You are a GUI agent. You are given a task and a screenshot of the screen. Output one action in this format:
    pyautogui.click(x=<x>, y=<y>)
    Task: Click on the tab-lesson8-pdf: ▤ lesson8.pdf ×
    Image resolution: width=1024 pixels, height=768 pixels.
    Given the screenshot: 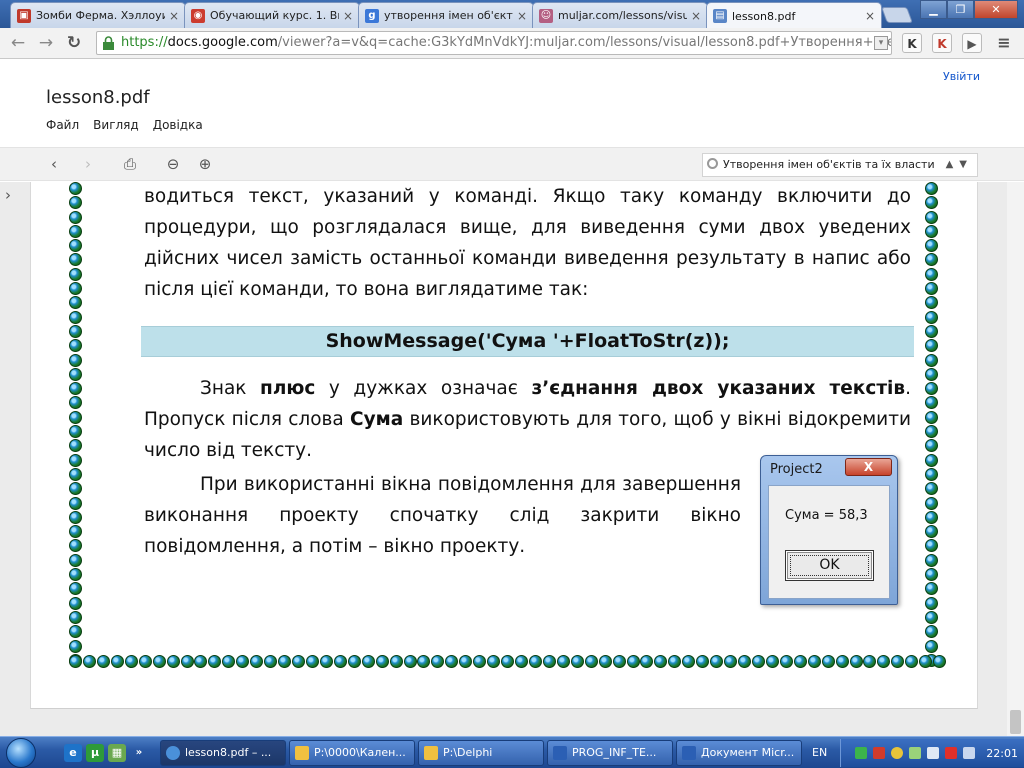 What is the action you would take?
    pyautogui.click(x=794, y=15)
    